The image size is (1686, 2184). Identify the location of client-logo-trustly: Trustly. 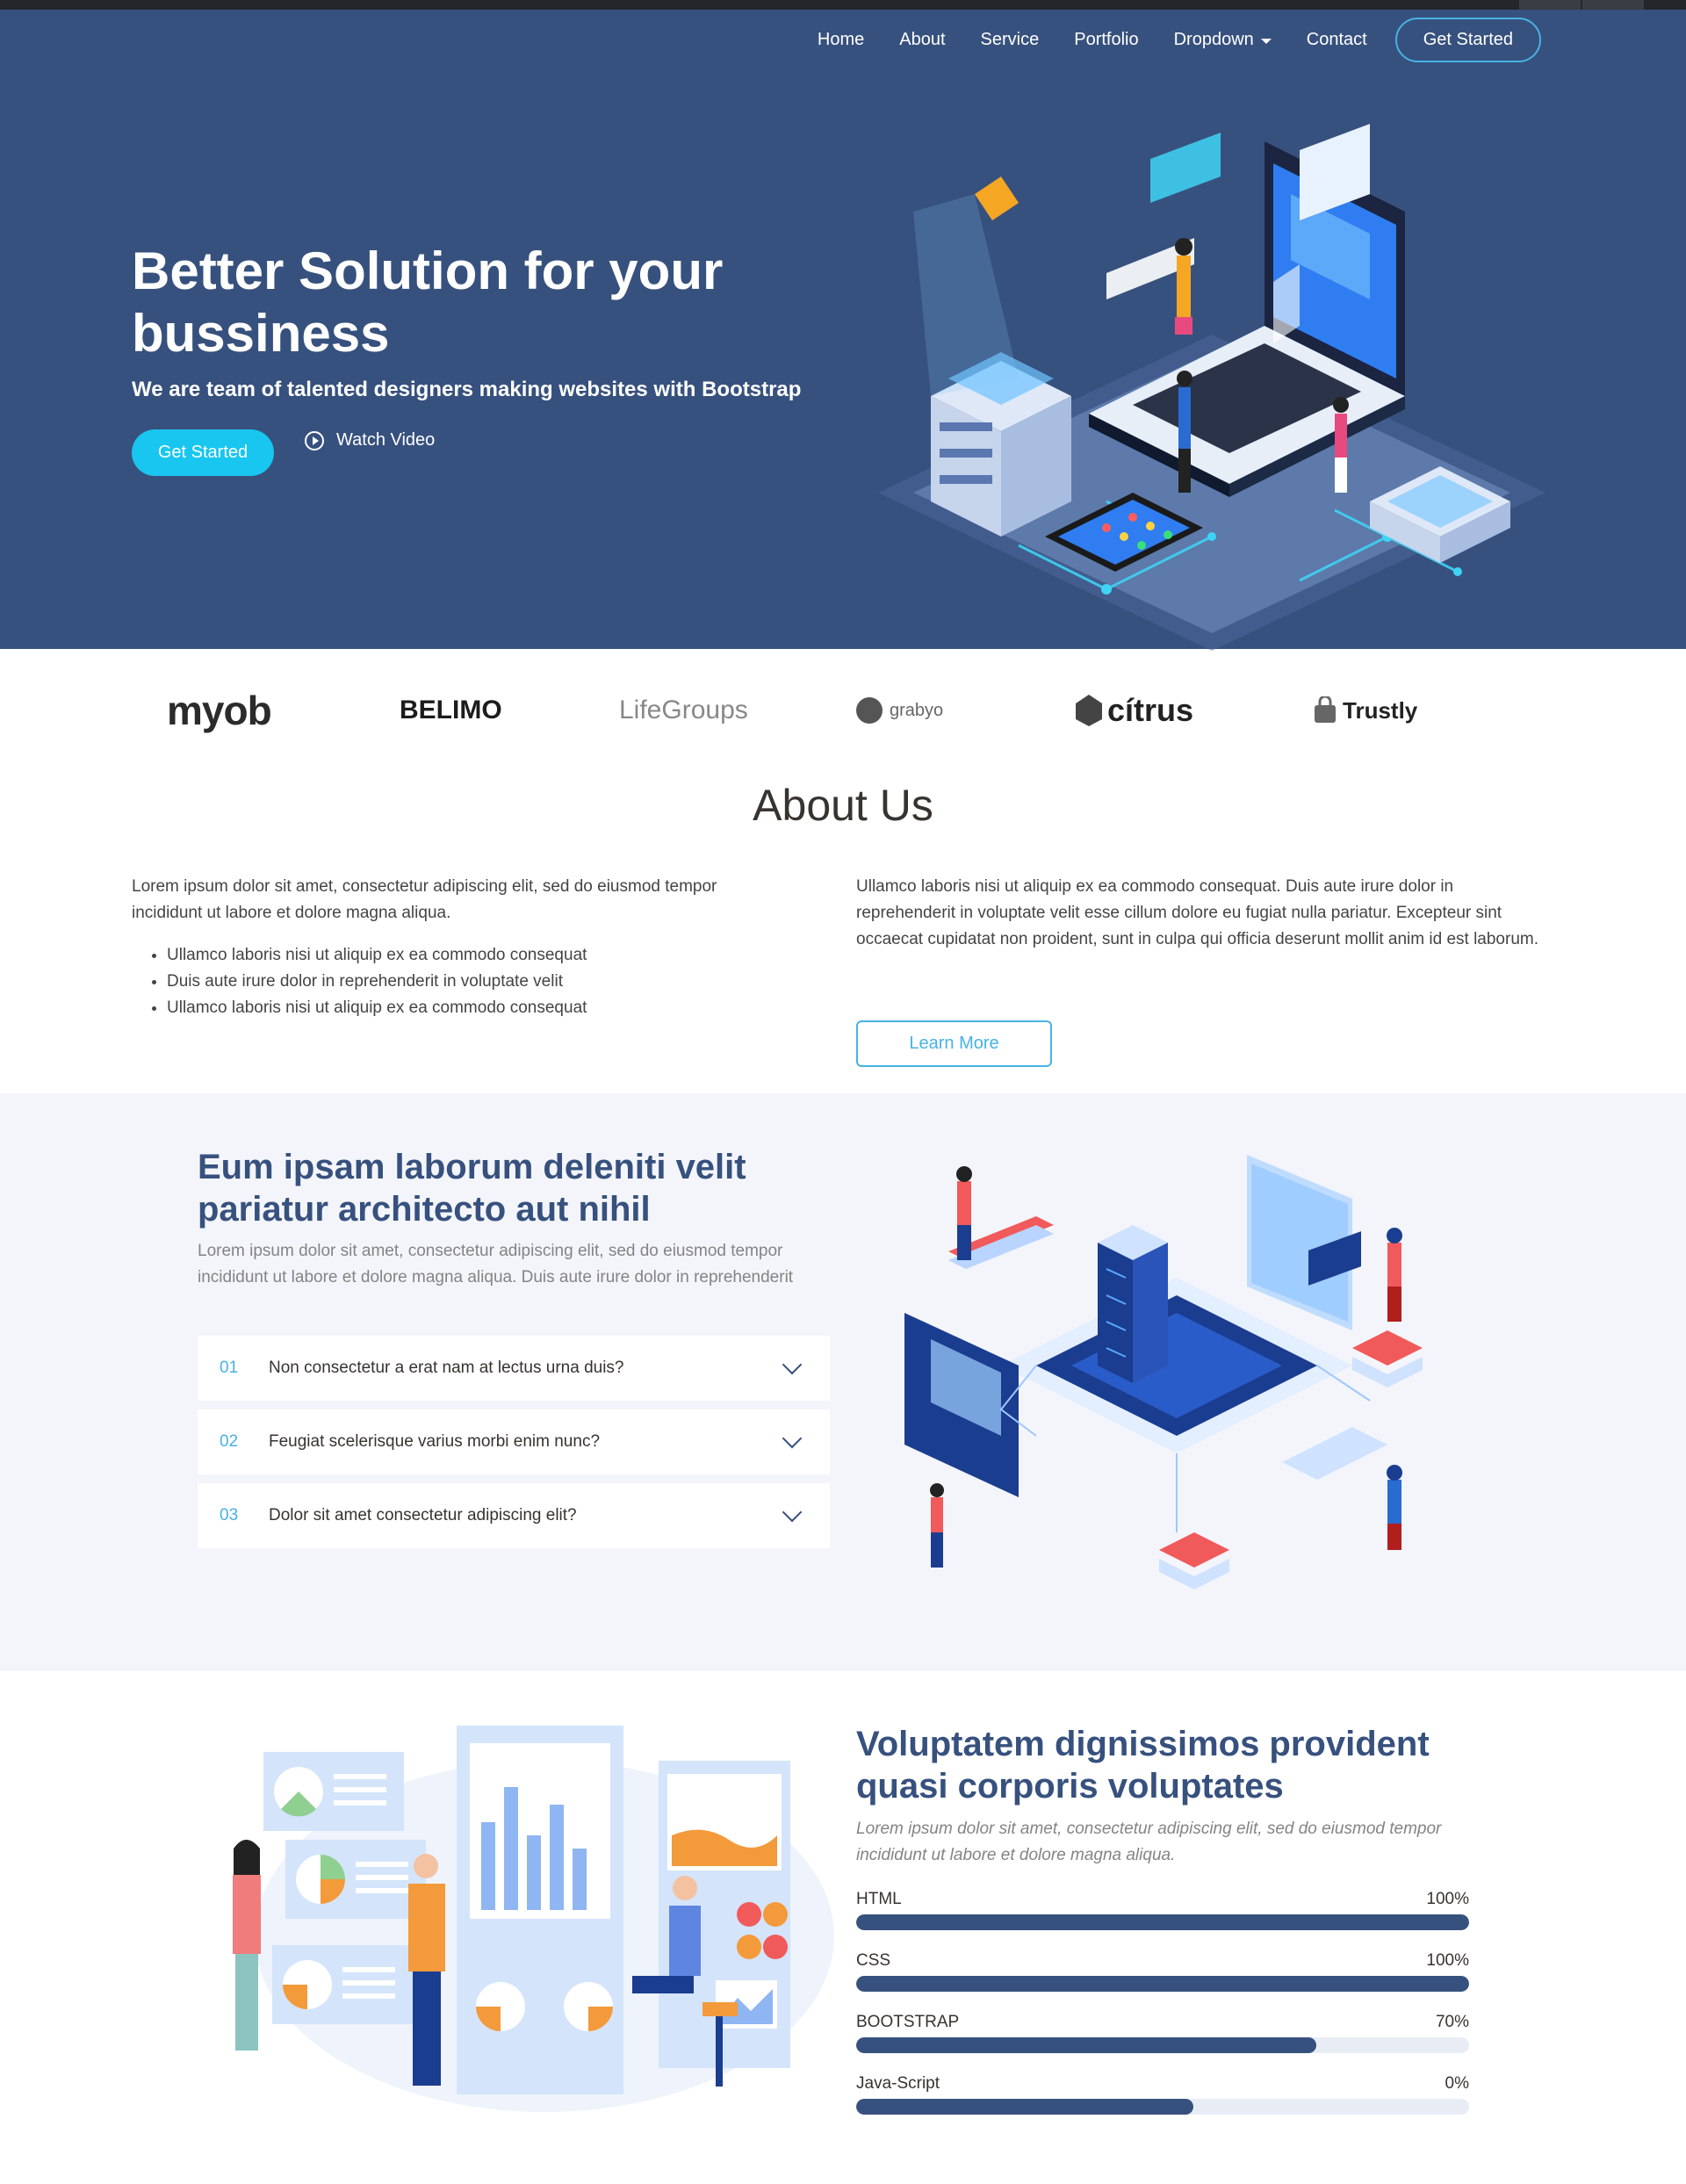
(1365, 710).